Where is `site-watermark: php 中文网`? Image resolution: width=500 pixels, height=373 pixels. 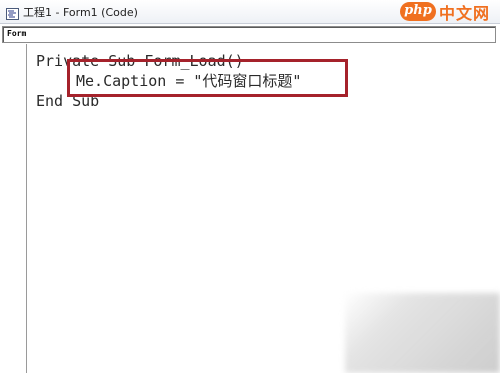 site-watermark: php 中文网 is located at coordinates (444, 12).